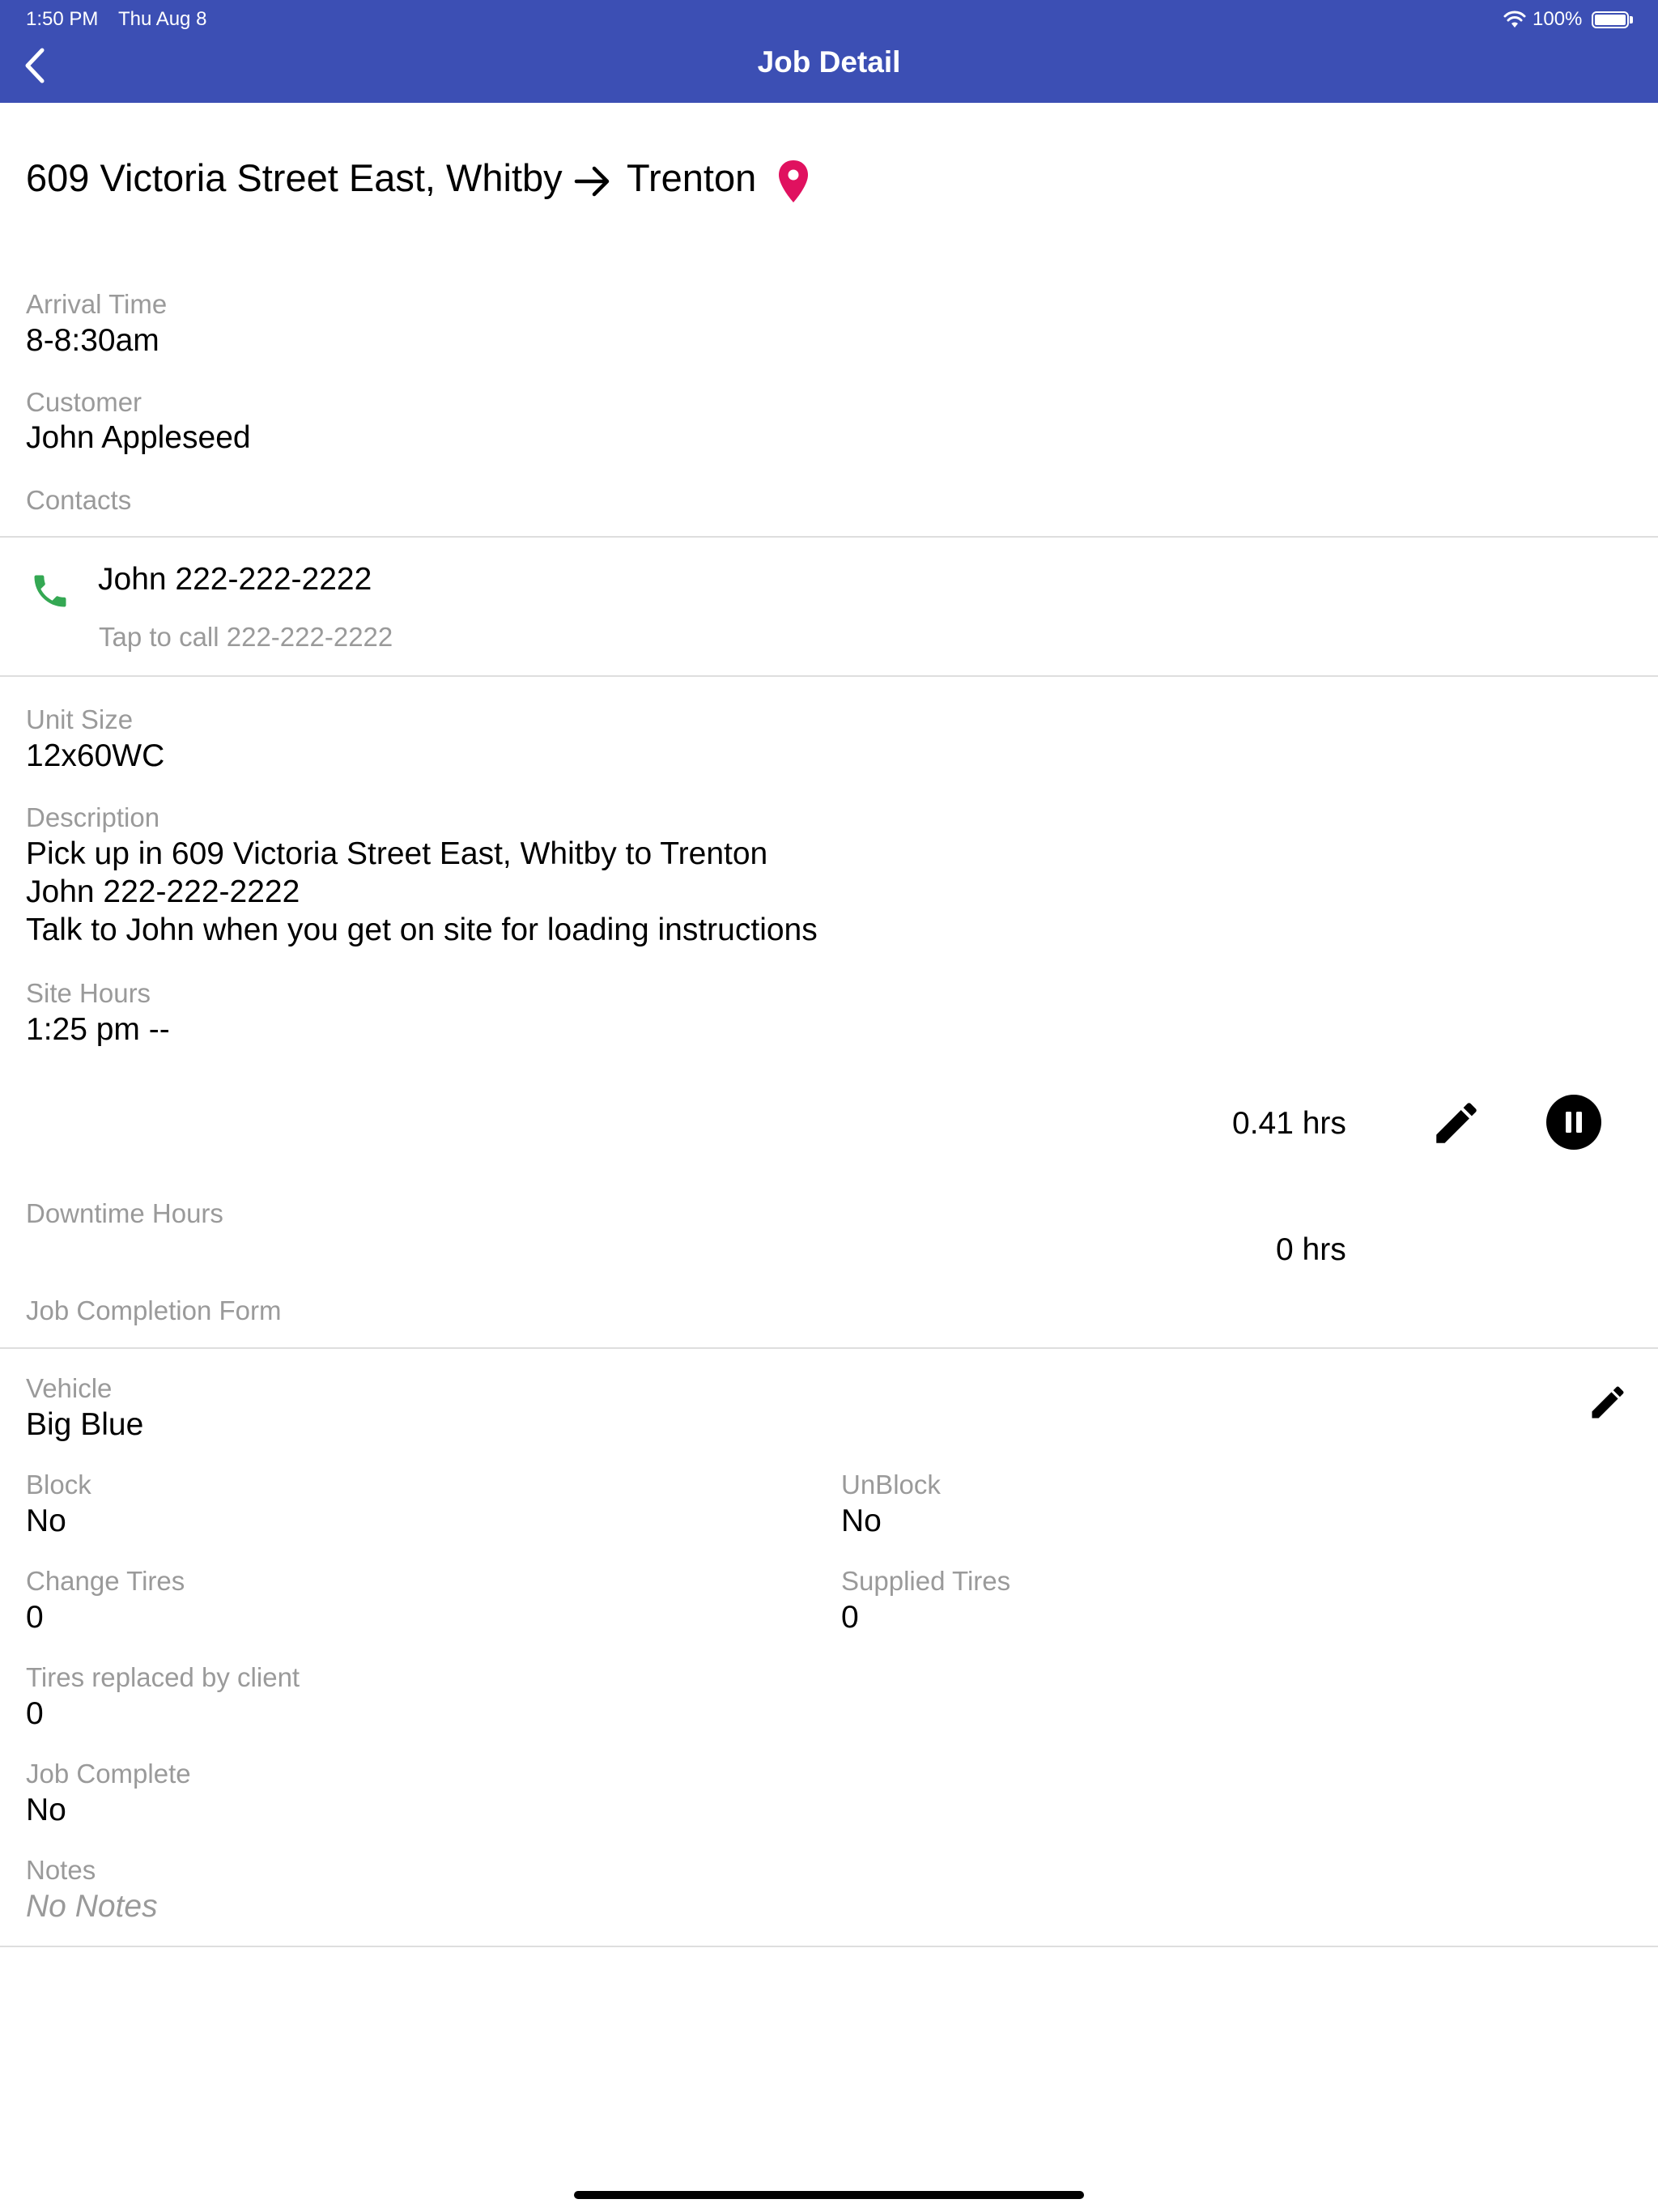  Describe the element at coordinates (61, 1870) in the screenshot. I see `notes-label: Notes` at that location.